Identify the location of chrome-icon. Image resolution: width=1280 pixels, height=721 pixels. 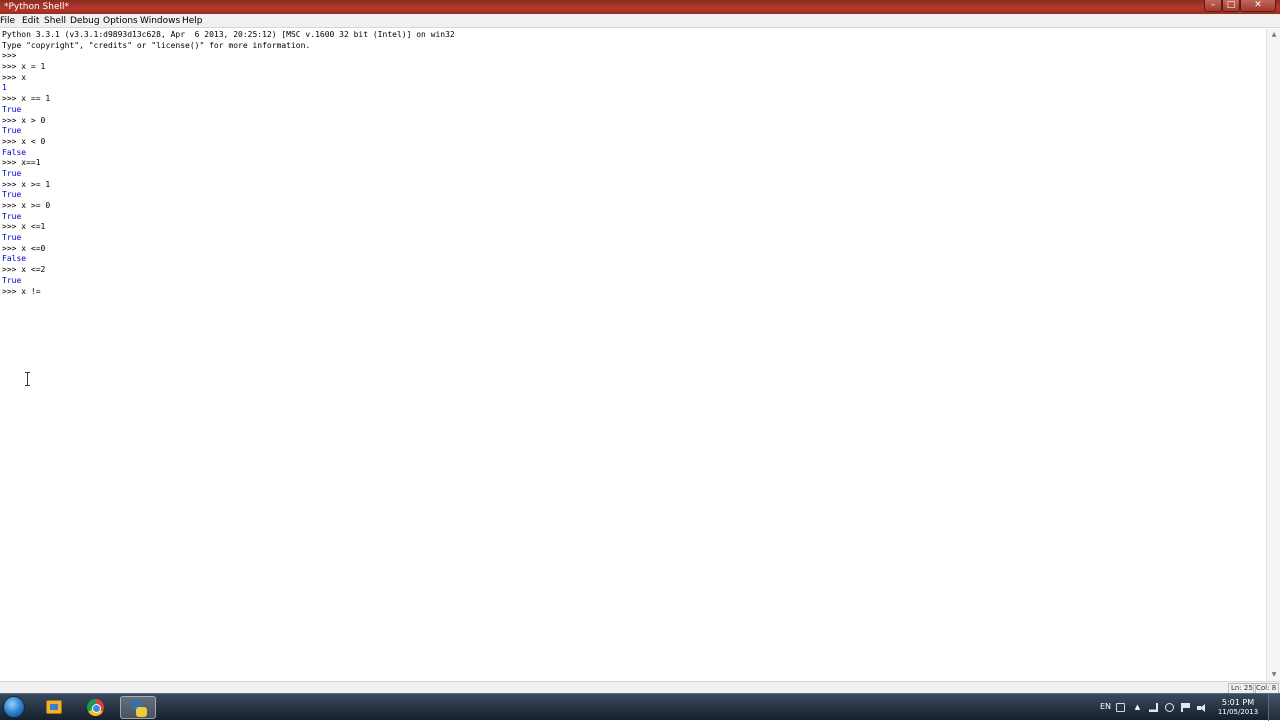
(95, 707).